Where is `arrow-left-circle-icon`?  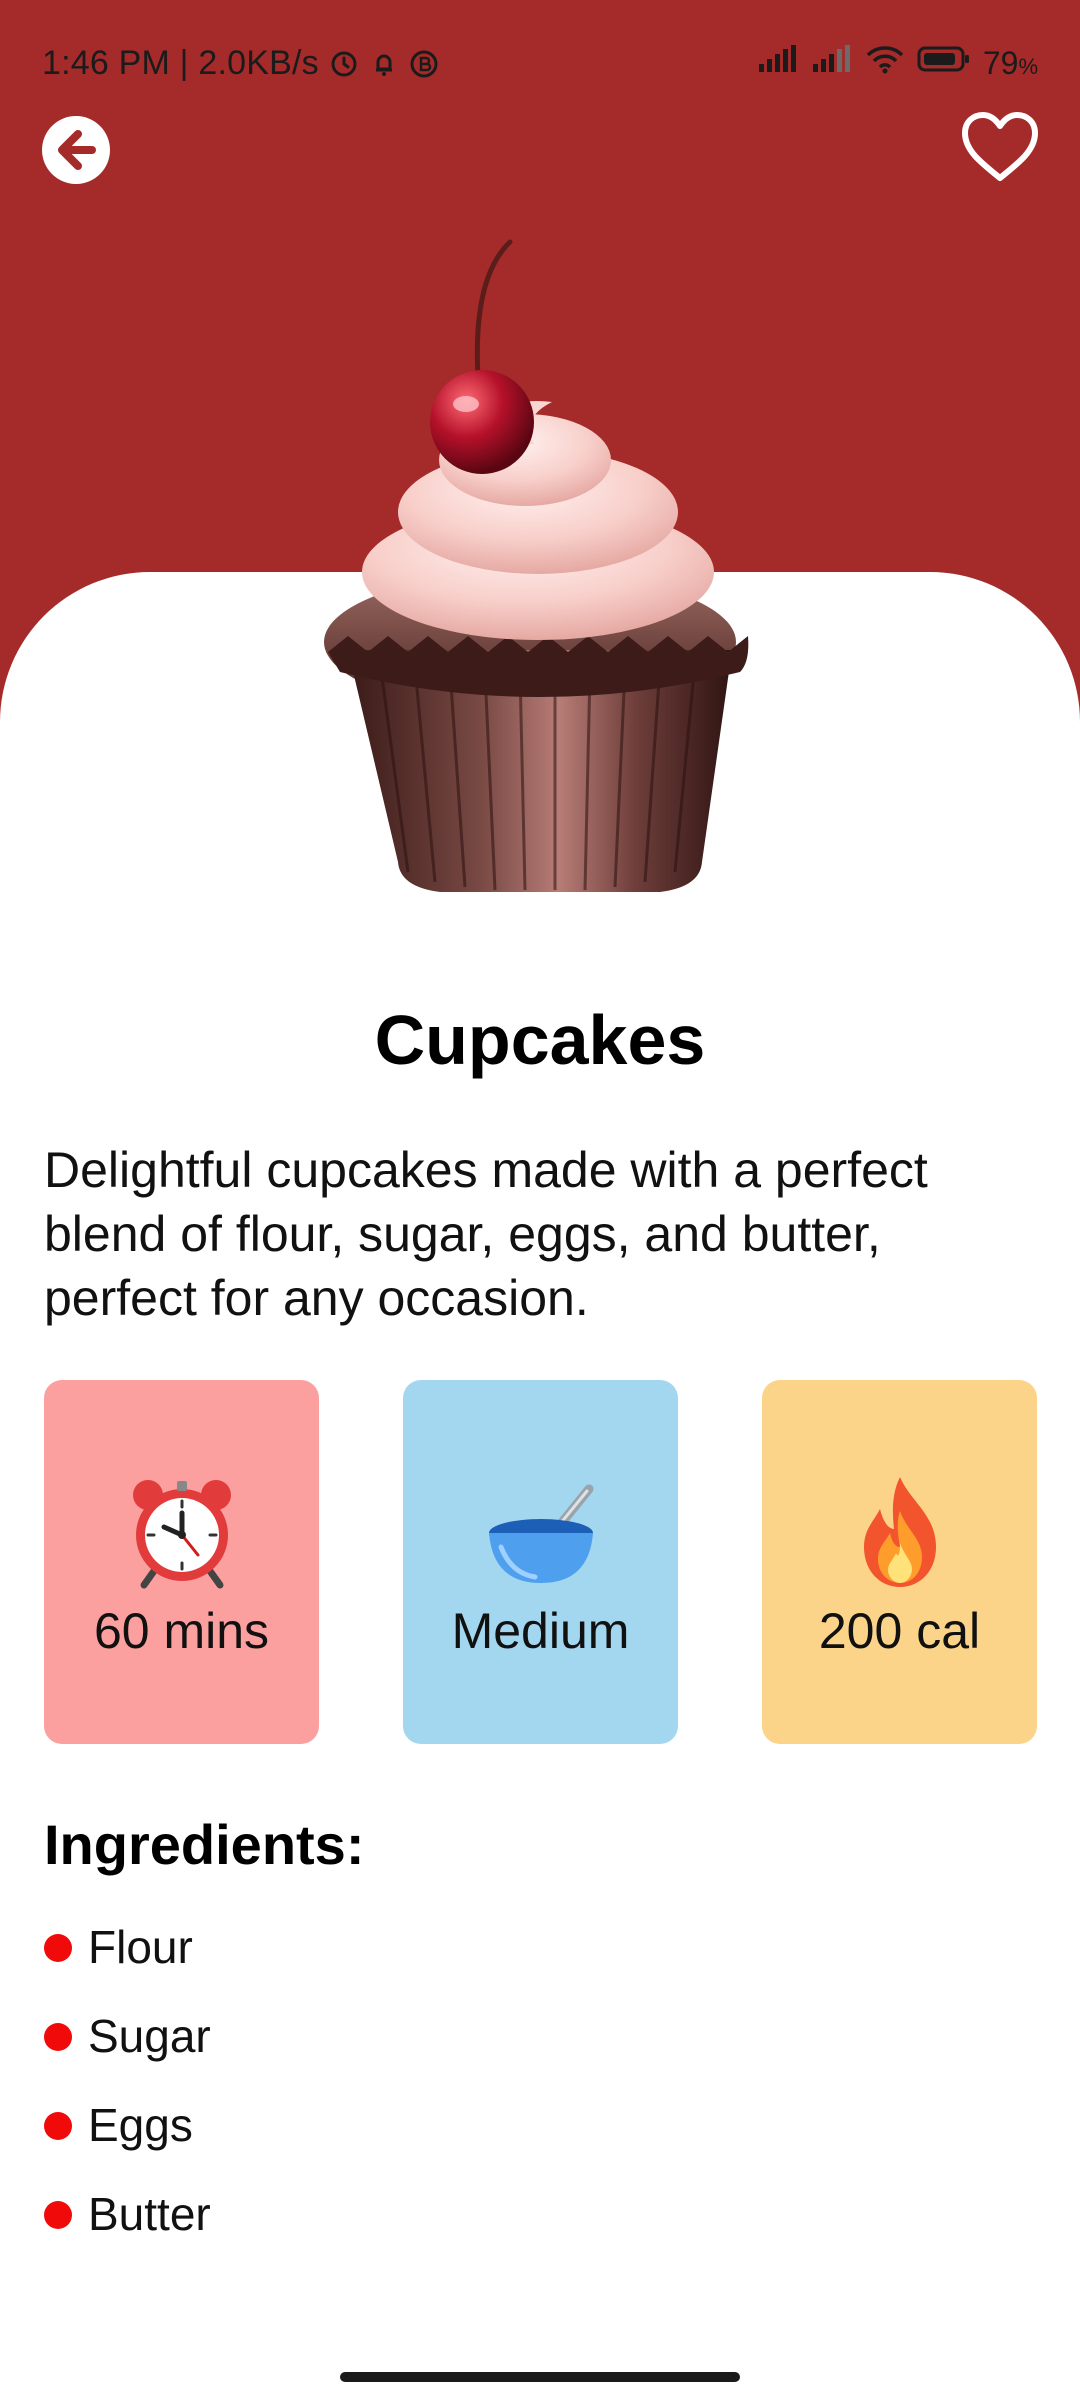 arrow-left-circle-icon is located at coordinates (76, 150).